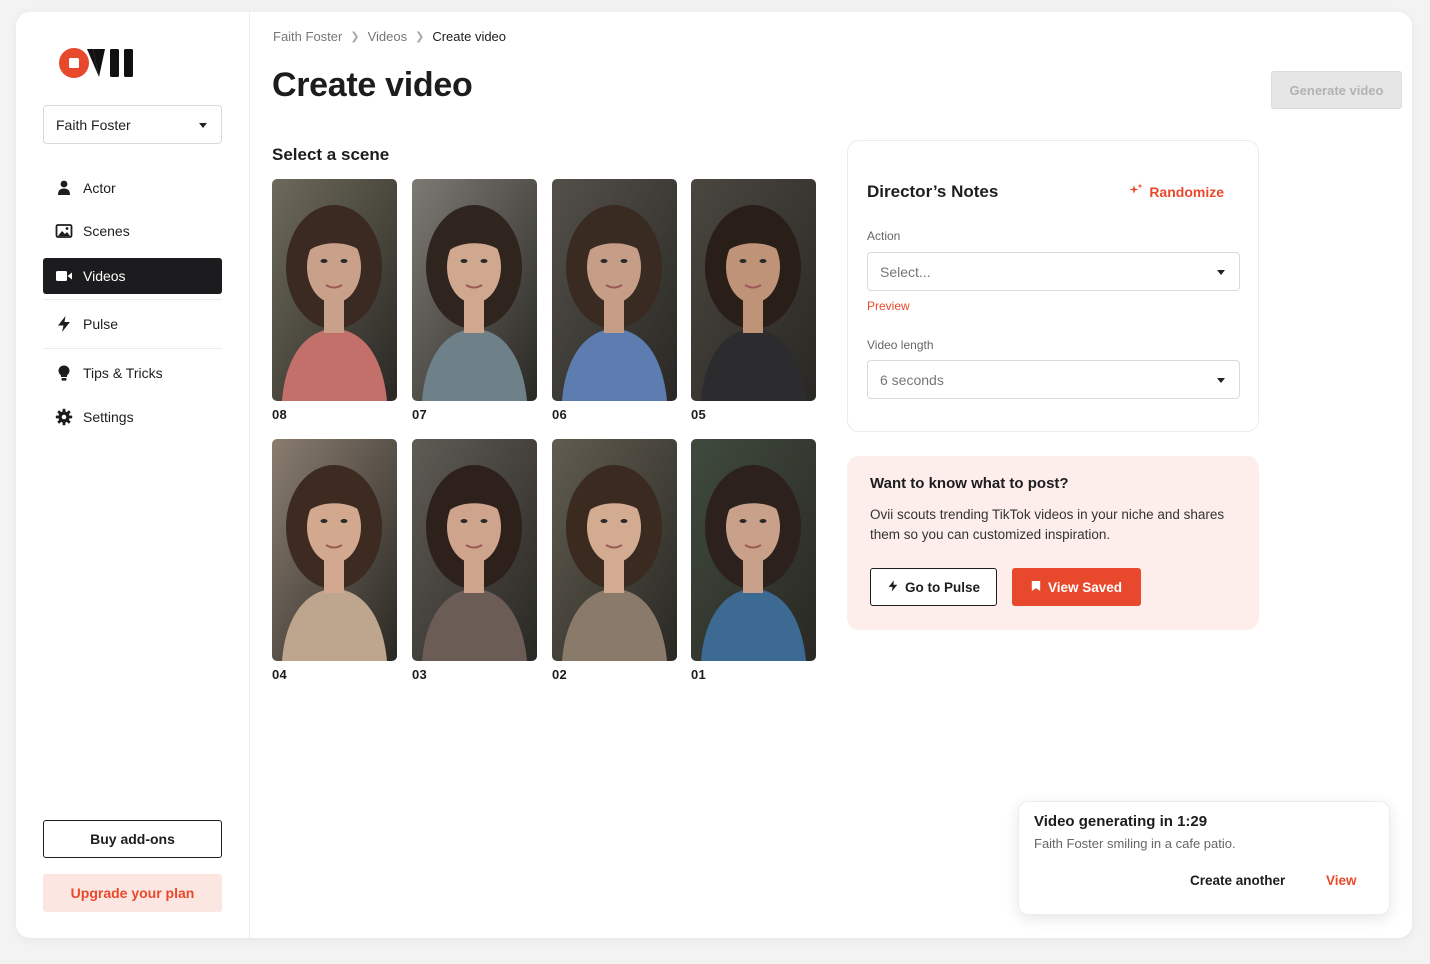  I want to click on video-camera-icon, so click(64, 276).